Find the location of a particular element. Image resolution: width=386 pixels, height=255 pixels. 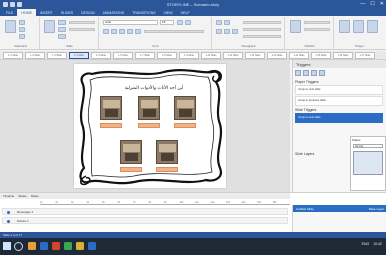

timeline-ruler: 1s 2s 3s 4s 5s 6s 7s 8s 9s 10s 11s 12s 13s 14s 15s 16s is located at coordinates (165, 203).